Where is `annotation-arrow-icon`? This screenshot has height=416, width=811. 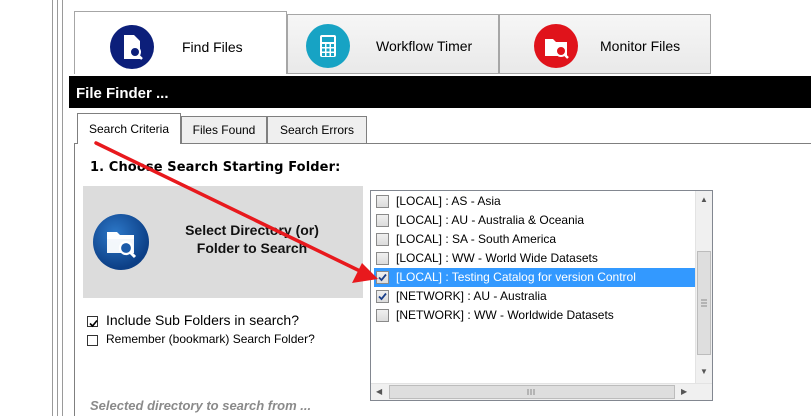 annotation-arrow-icon is located at coordinates (236, 212).